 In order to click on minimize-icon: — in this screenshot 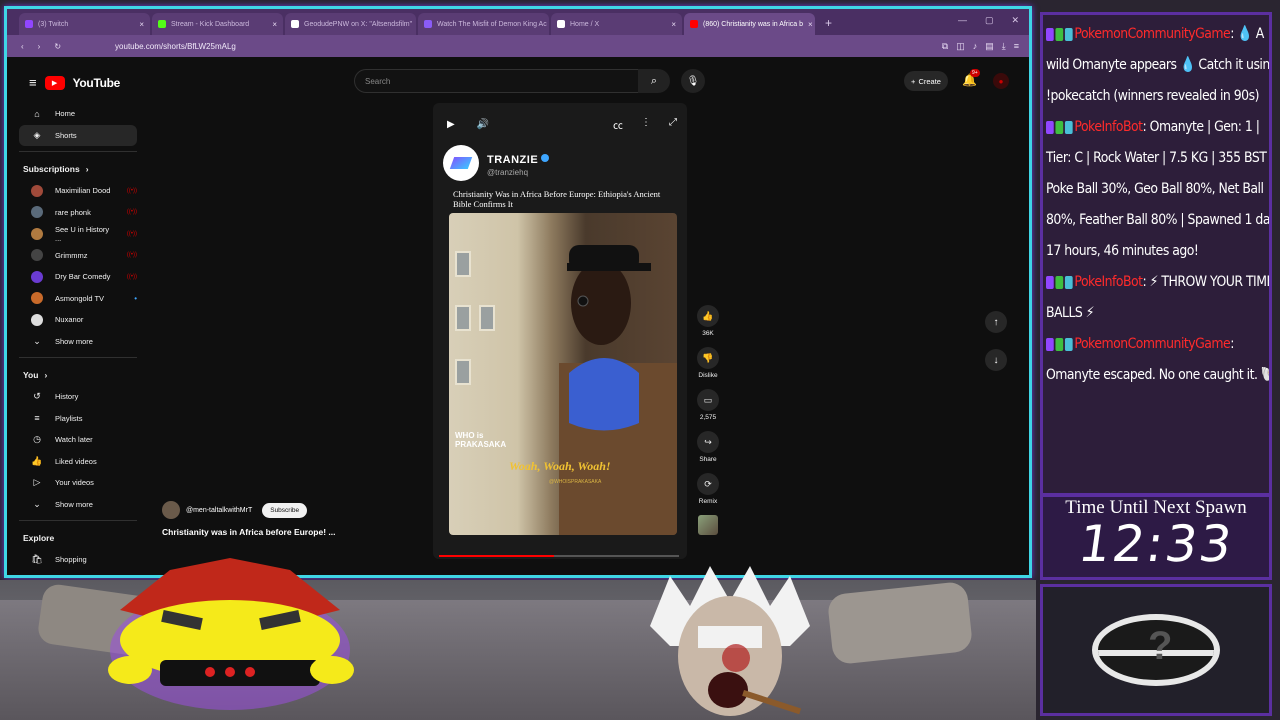, I will do `click(962, 20)`.